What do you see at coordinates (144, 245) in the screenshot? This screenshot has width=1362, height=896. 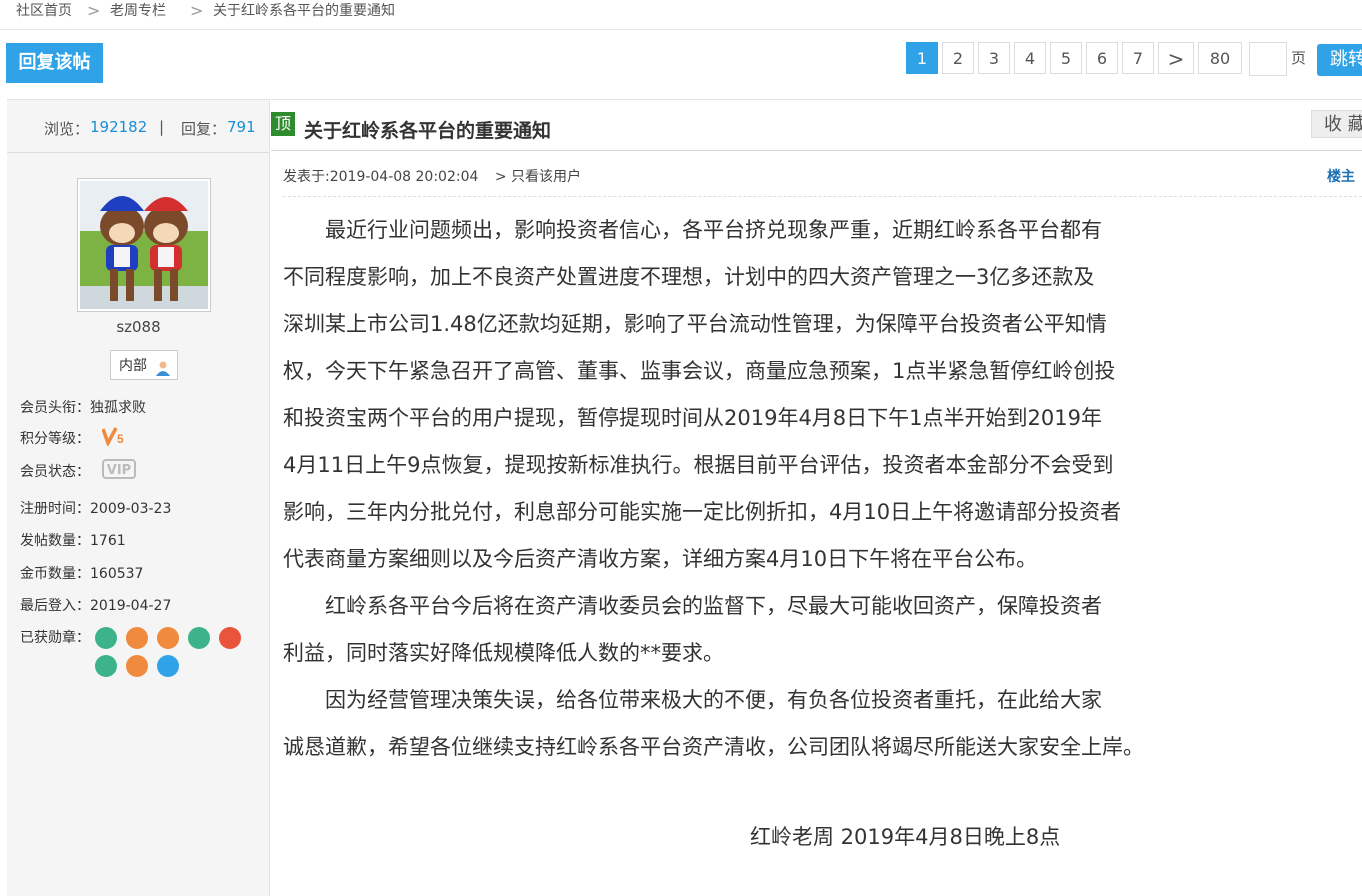 I see `avatar` at bounding box center [144, 245].